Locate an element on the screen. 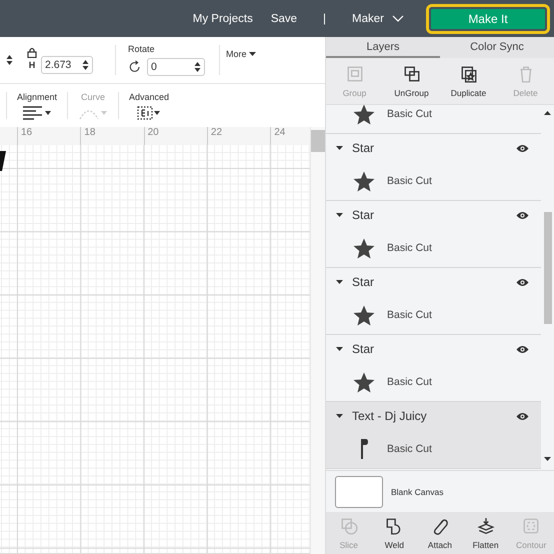 This screenshot has height=554, width=554. nav-link: My Projects is located at coordinates (222, 18).